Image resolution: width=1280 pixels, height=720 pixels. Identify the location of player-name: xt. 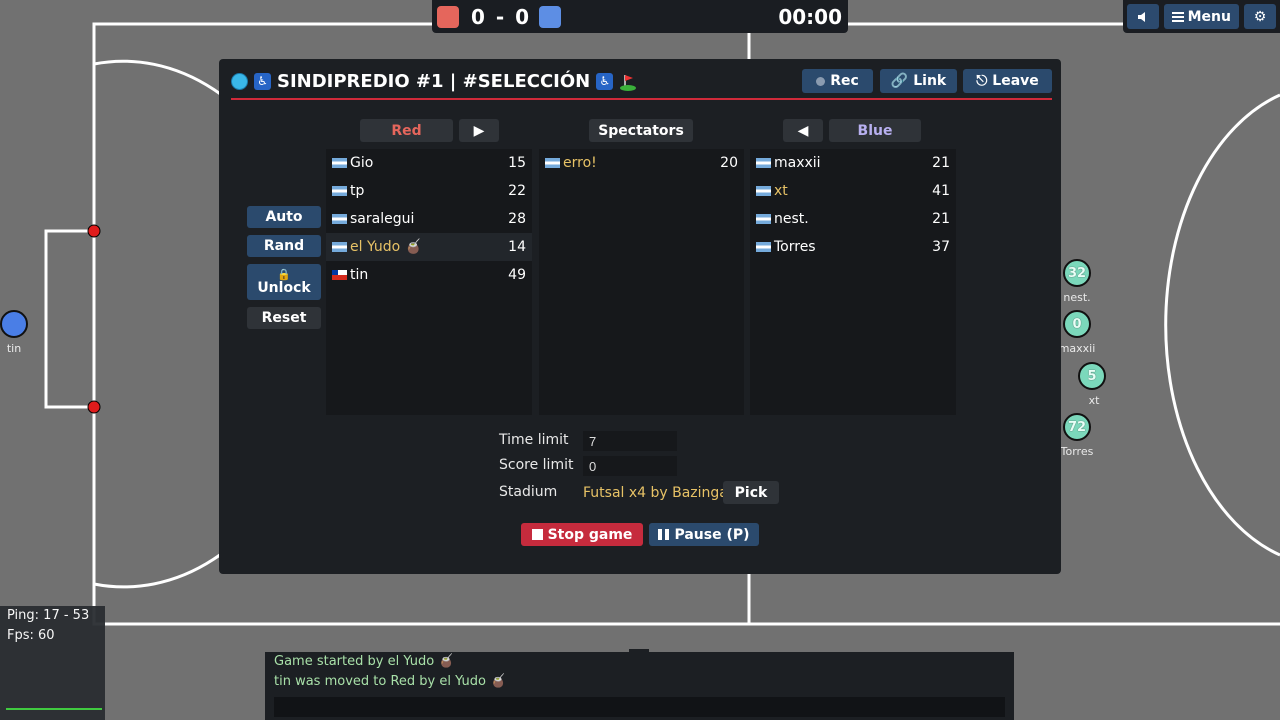
(781, 191).